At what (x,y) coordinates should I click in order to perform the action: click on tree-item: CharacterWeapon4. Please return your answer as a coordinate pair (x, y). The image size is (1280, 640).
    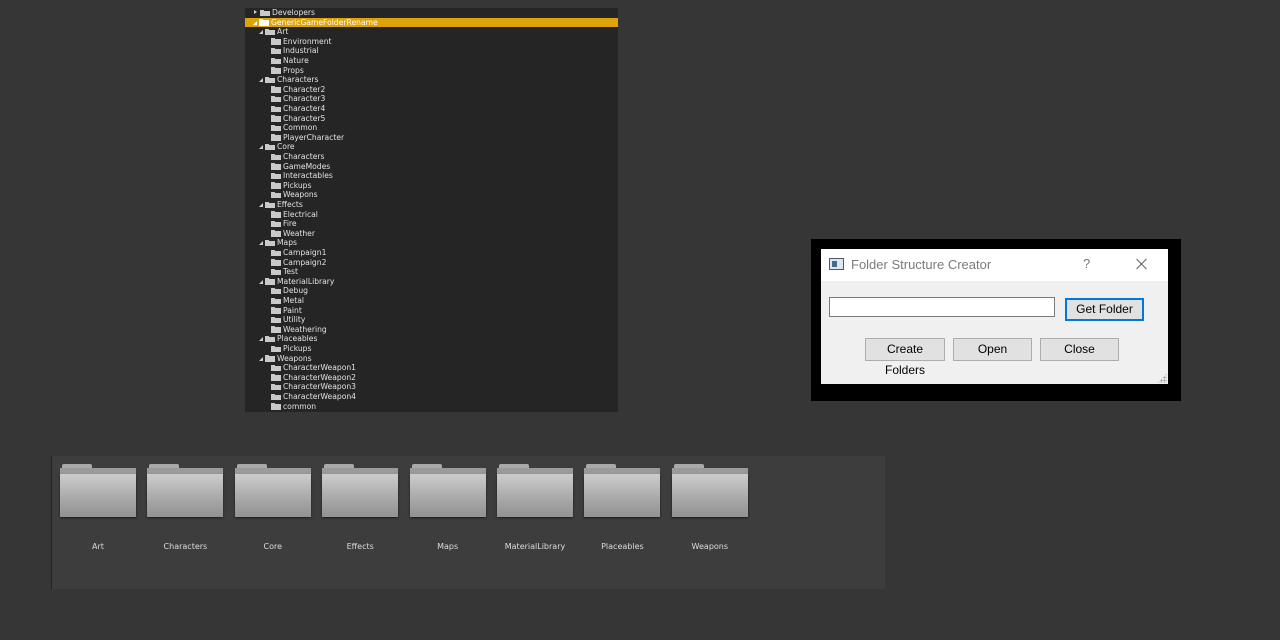
    Looking at the image, I should click on (431, 397).